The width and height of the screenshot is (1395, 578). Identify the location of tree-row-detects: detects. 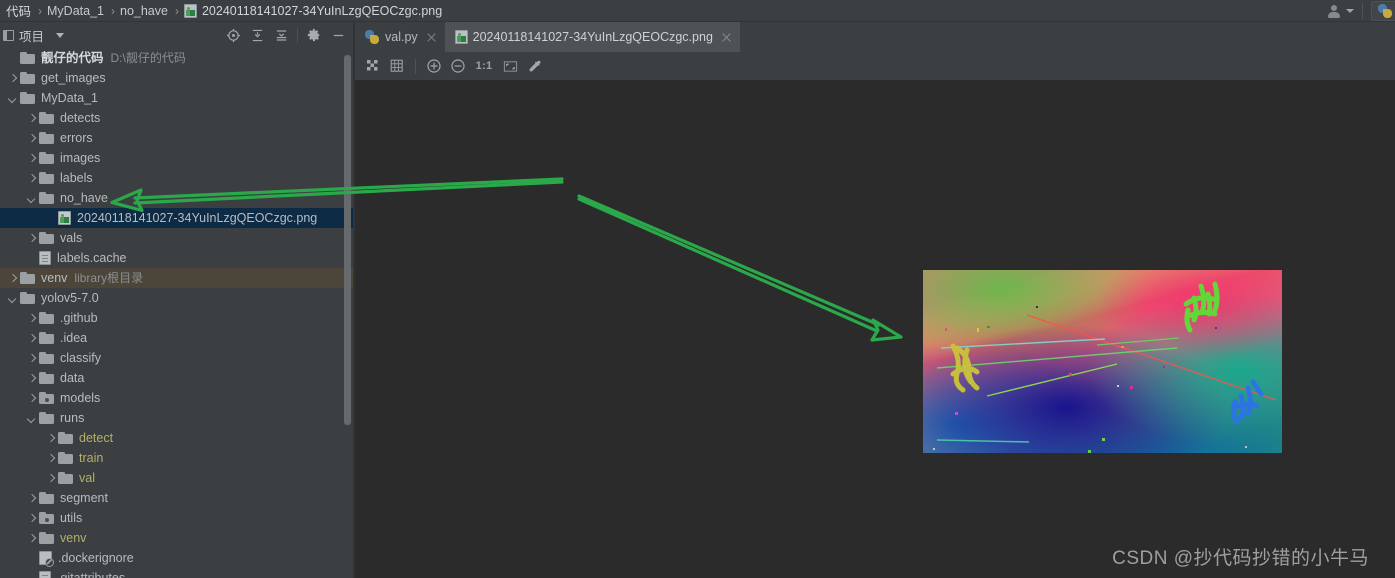
(177, 118).